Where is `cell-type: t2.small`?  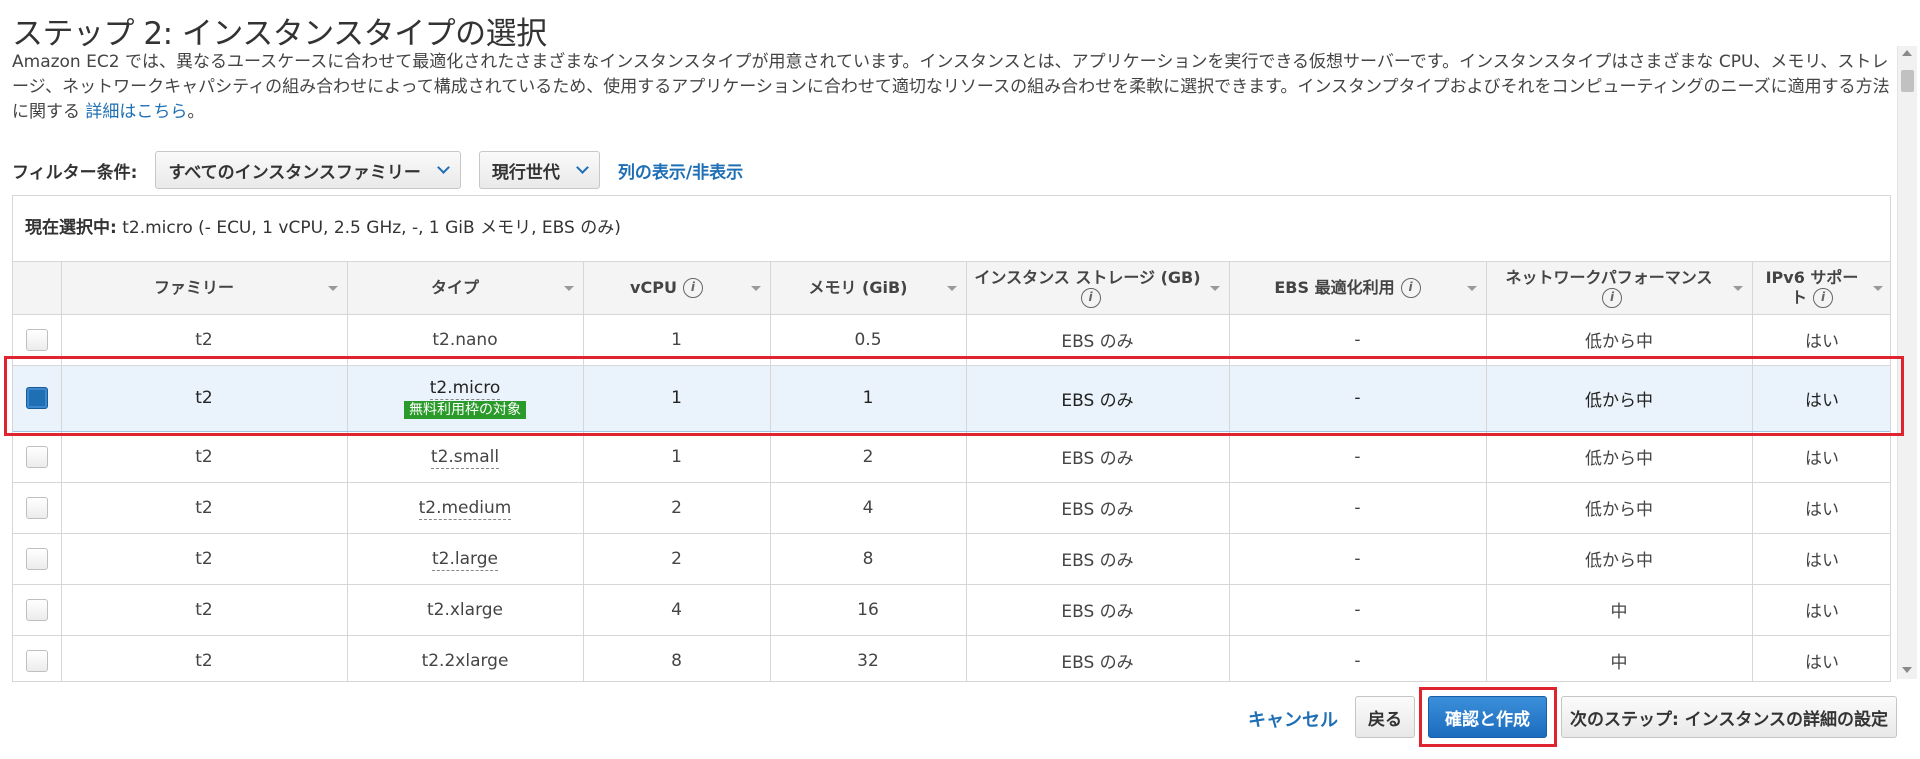
cell-type: t2.small is located at coordinates (465, 457).